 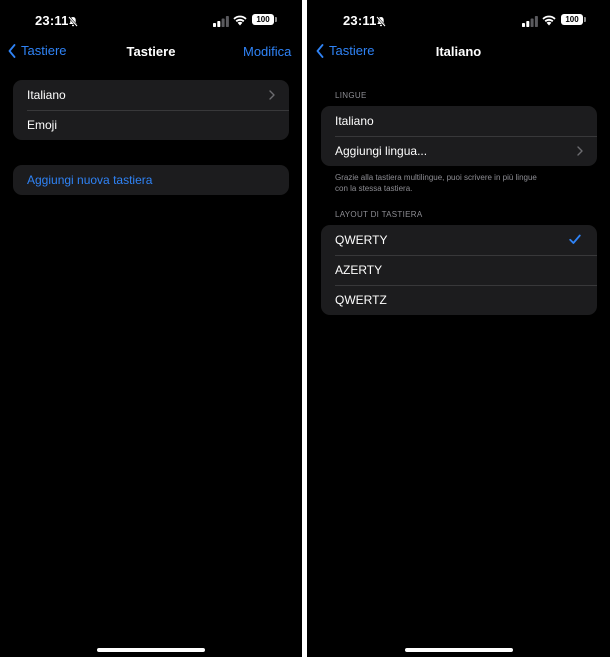 What do you see at coordinates (151, 95) in the screenshot?
I see `keyboard-row-italiano: Italiano` at bounding box center [151, 95].